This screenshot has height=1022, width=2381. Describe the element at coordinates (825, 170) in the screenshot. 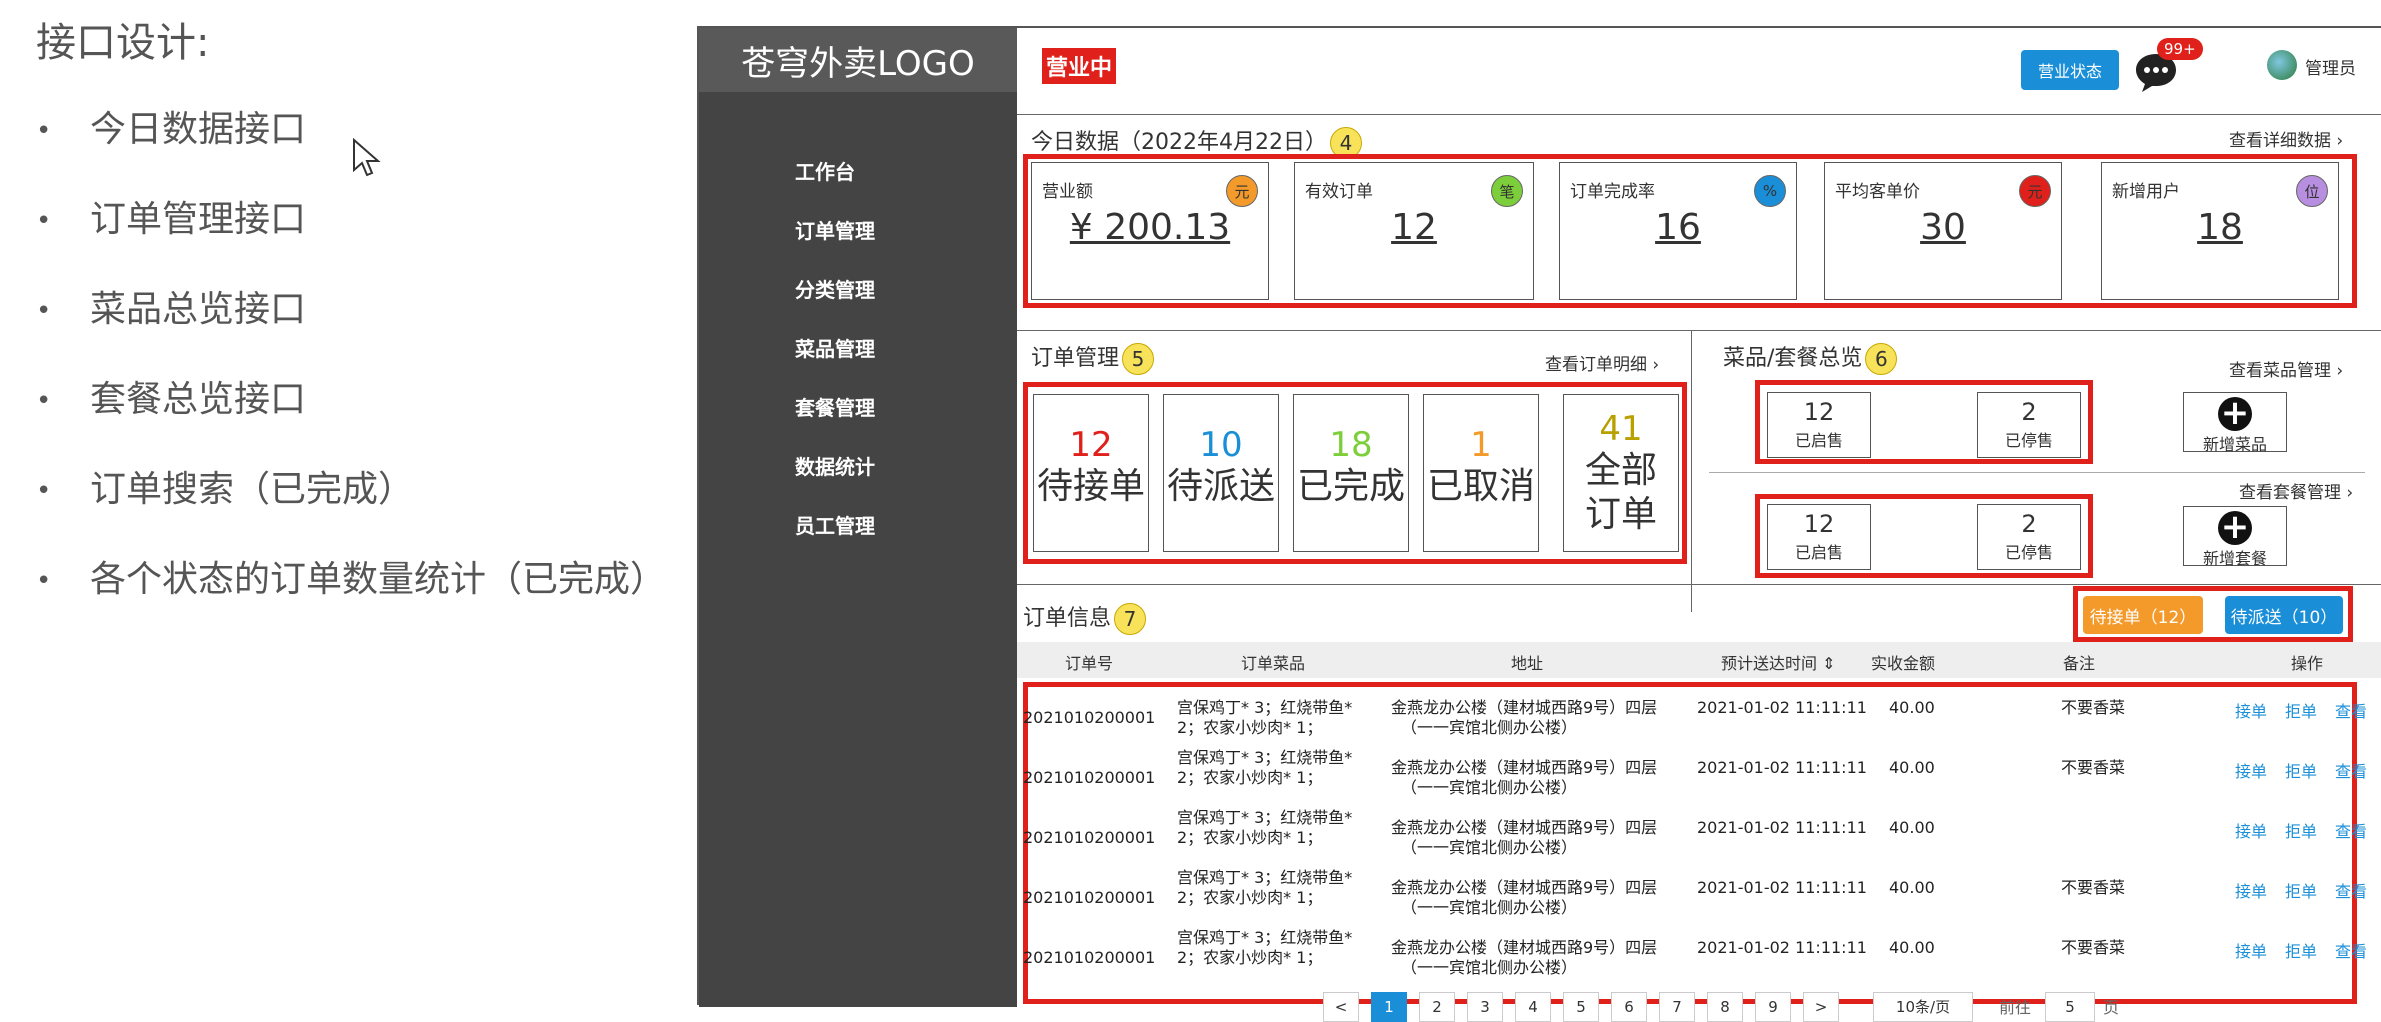

I see `sidebar-item-workbench: 工作台` at that location.